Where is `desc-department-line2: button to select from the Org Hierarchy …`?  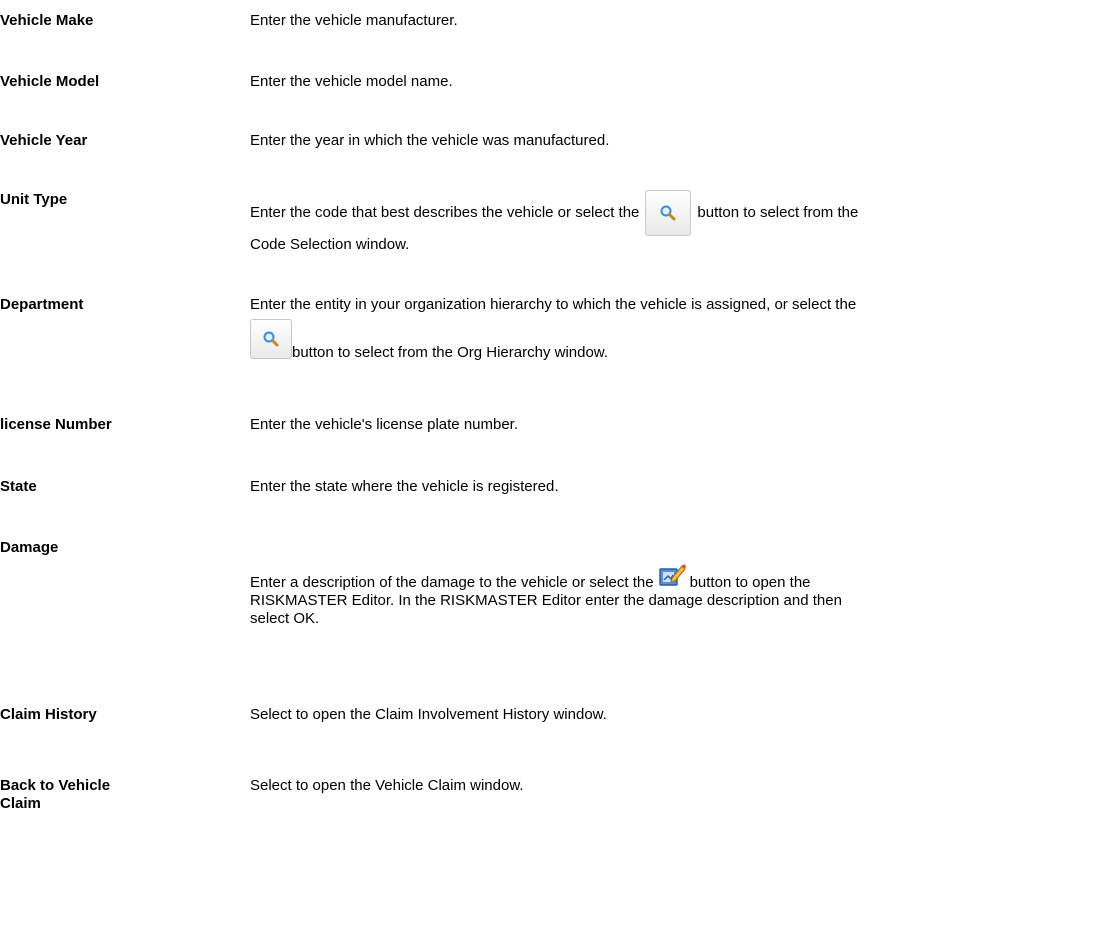 desc-department-line2: button to select from the Org Hierarchy … is located at coordinates (683, 340).